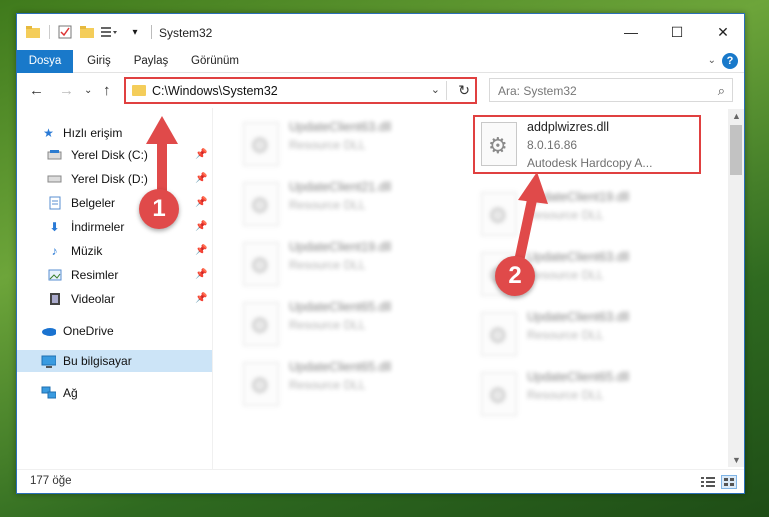 The height and width of the screenshot is (517, 769). Describe the element at coordinates (151, 61) in the screenshot. I see `tab-paylas: Paylaş` at that location.